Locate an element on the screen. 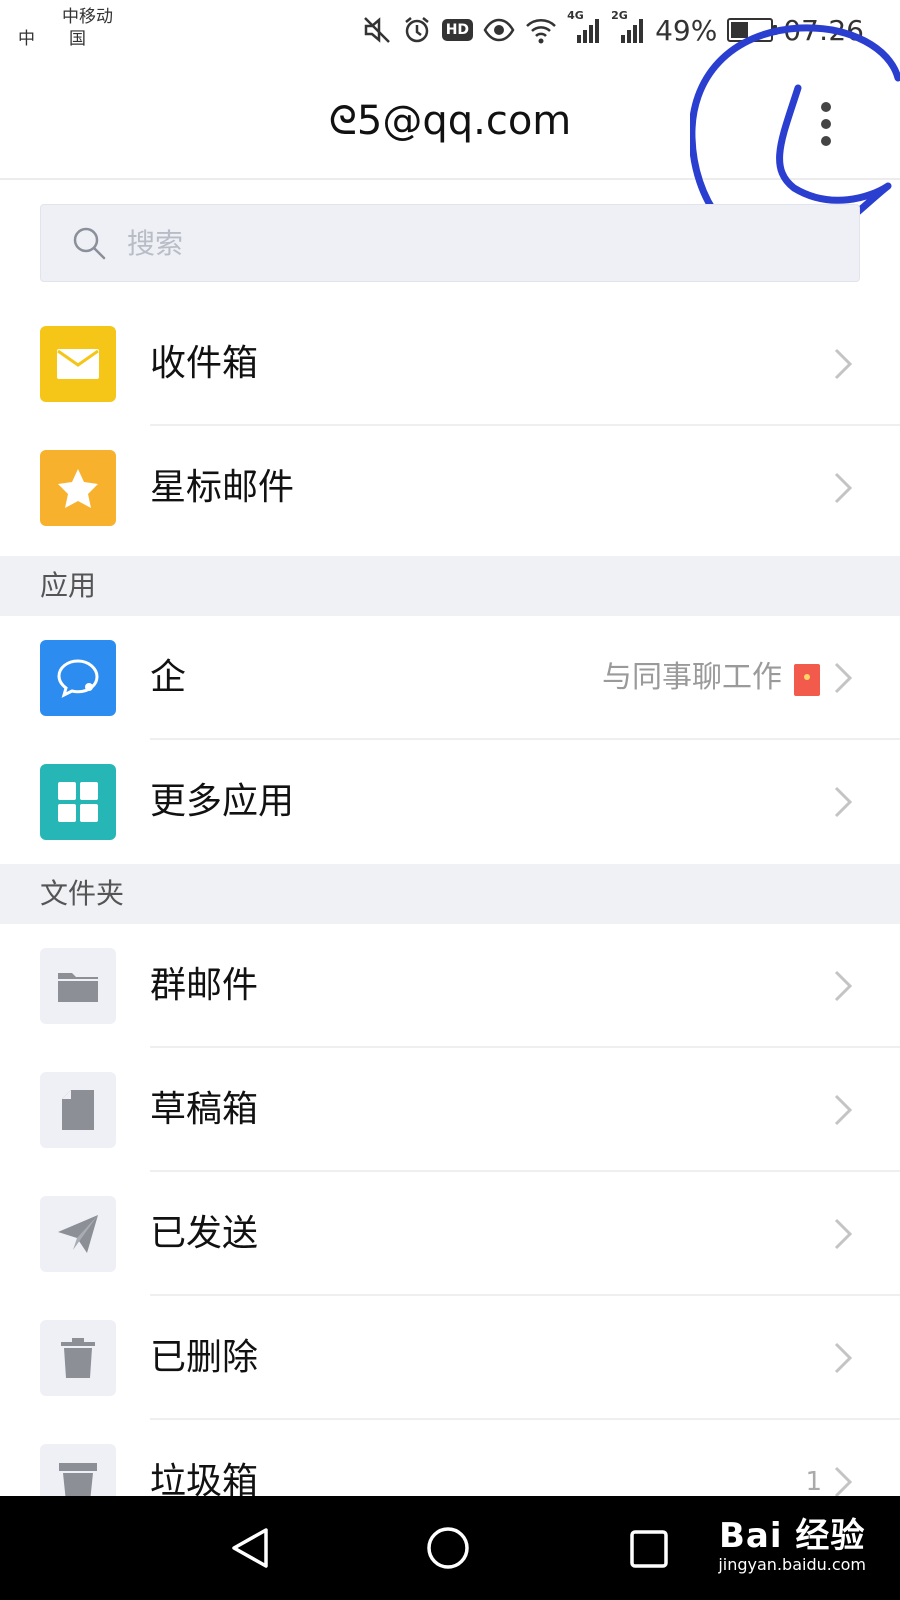  list-item-label: 更多应用 is located at coordinates (222, 801).